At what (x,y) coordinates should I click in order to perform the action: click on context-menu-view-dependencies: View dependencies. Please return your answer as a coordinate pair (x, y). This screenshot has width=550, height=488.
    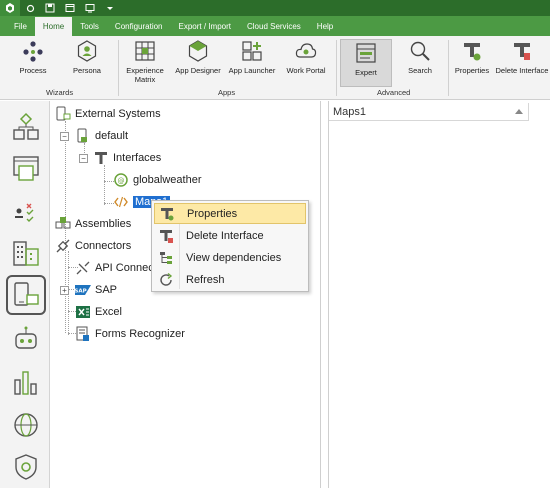
    Looking at the image, I should click on (230, 257).